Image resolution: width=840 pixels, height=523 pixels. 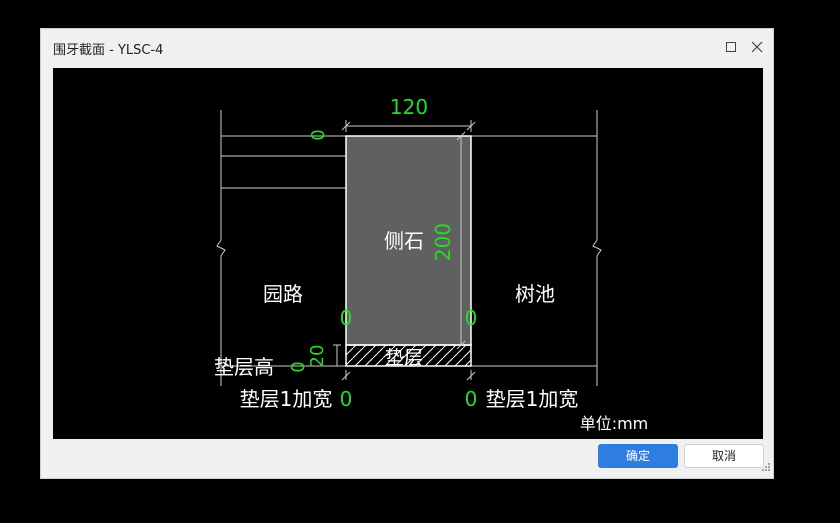 What do you see at coordinates (724, 456) in the screenshot?
I see `cancel-button: 取消` at bounding box center [724, 456].